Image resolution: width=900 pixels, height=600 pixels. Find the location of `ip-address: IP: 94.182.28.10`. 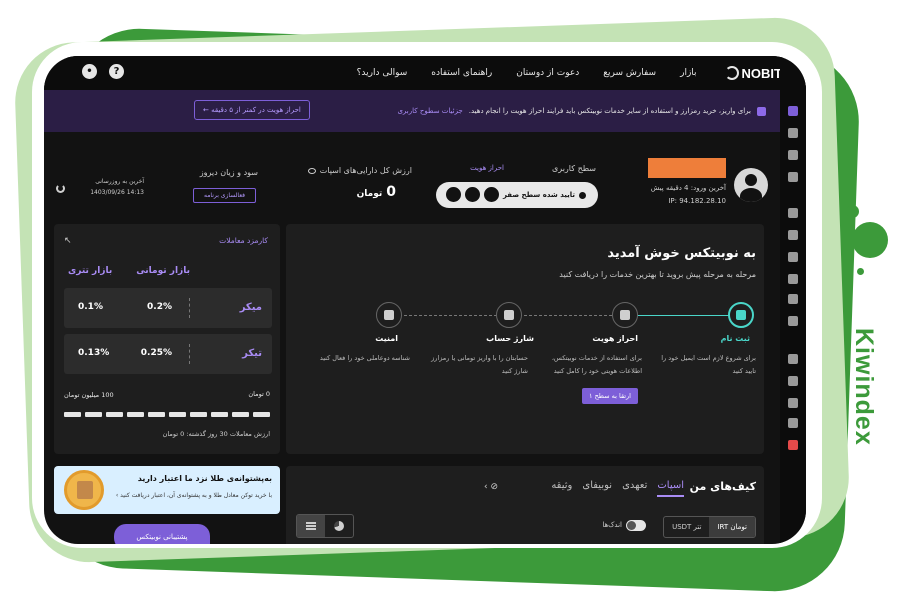

ip-address: IP: 94.182.28.10 is located at coordinates (697, 201).